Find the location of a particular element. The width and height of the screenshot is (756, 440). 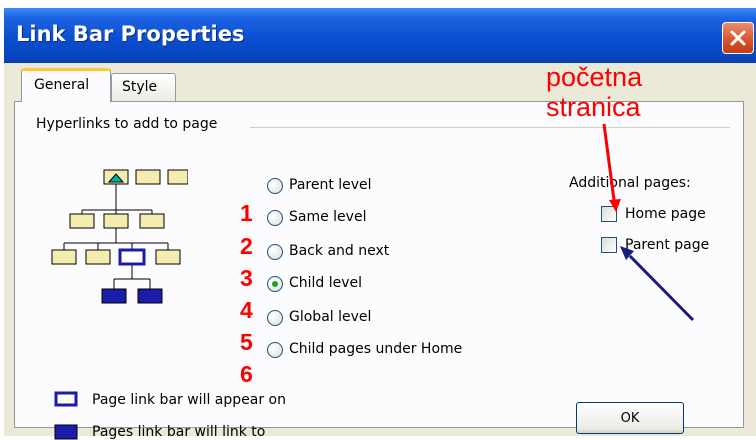

close-icon is located at coordinates (738, 38).